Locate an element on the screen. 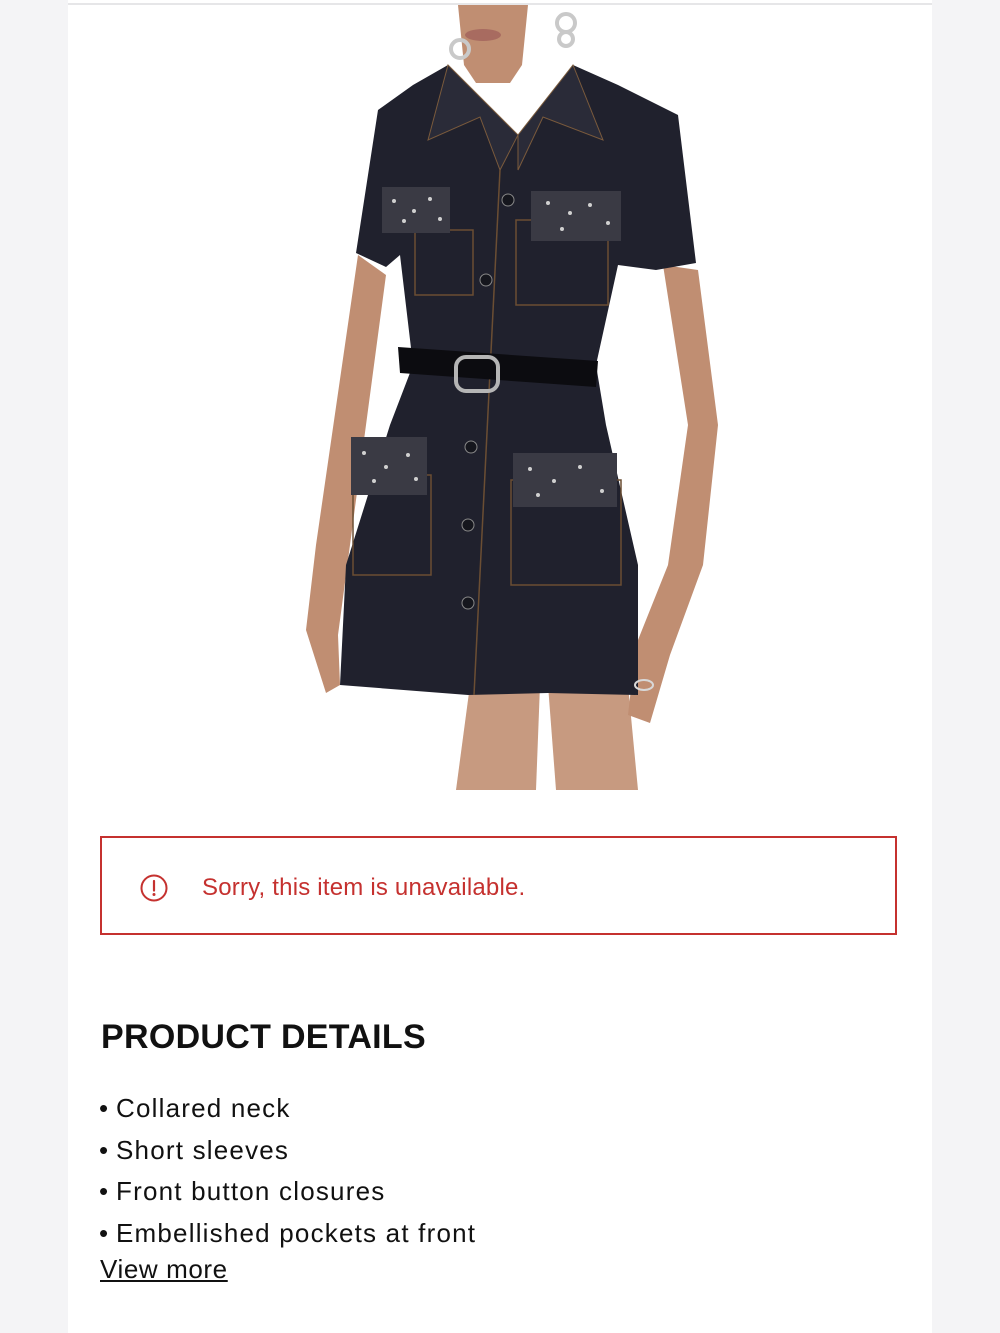 This screenshot has width=1000, height=1333. detail-text: Collared neck is located at coordinates (203, 1108).